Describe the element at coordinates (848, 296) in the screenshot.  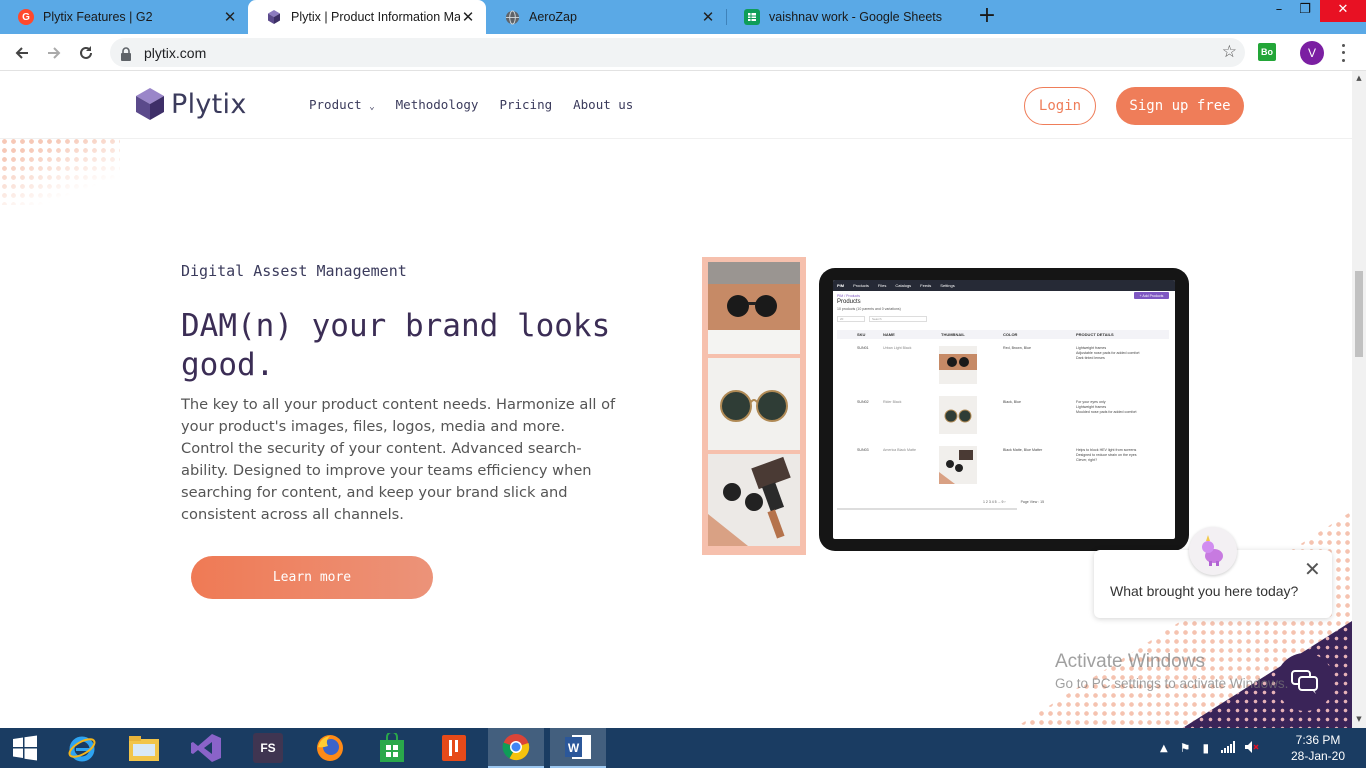
I see `pim-breadcrumb: PIM / Products` at that location.